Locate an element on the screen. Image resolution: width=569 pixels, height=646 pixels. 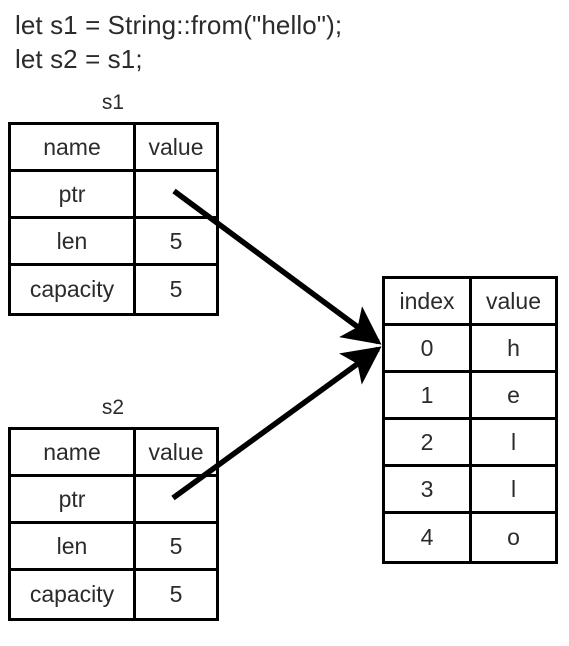
s1-table-caption: s1 is located at coordinates (113, 102).